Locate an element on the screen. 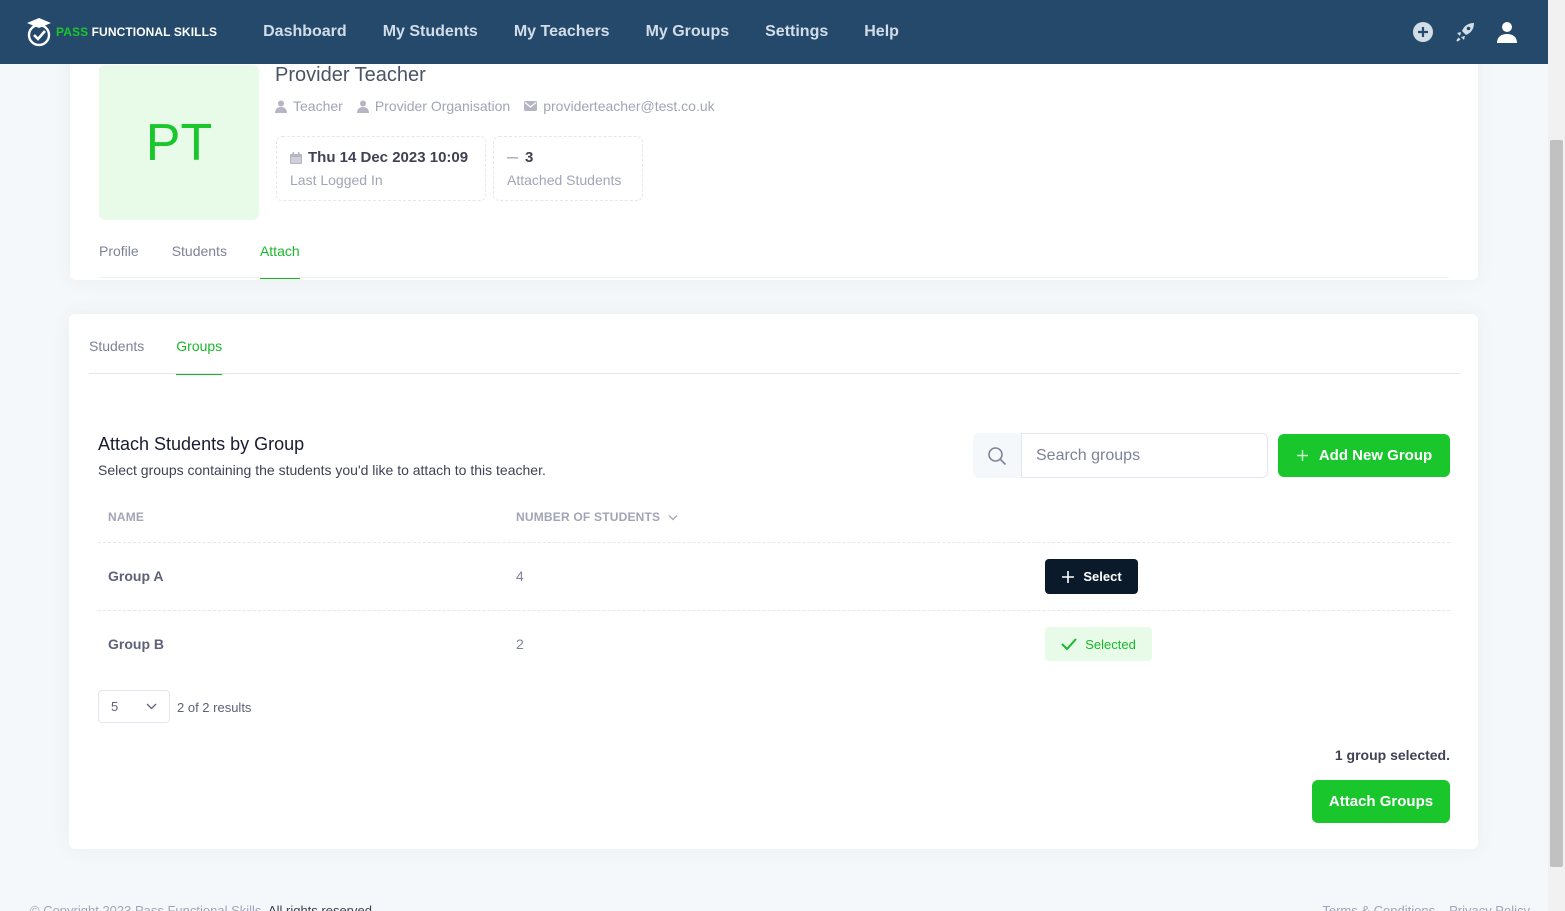  select-group-button: Select is located at coordinates (1091, 576).